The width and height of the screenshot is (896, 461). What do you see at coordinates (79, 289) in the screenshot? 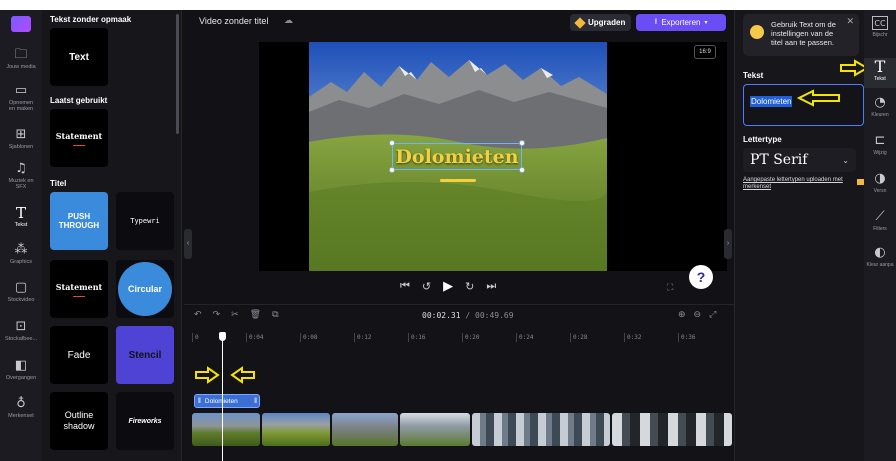
I see `title-card-statement: Statement` at bounding box center [79, 289].